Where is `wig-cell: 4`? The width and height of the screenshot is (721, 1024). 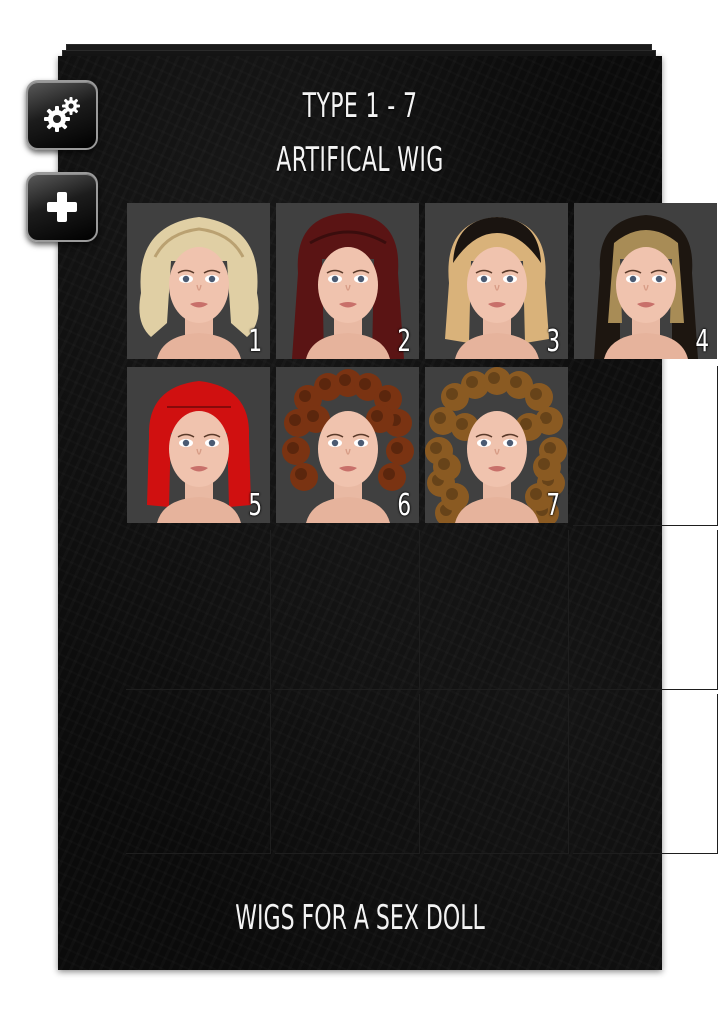 wig-cell: 4 is located at coordinates (645, 282).